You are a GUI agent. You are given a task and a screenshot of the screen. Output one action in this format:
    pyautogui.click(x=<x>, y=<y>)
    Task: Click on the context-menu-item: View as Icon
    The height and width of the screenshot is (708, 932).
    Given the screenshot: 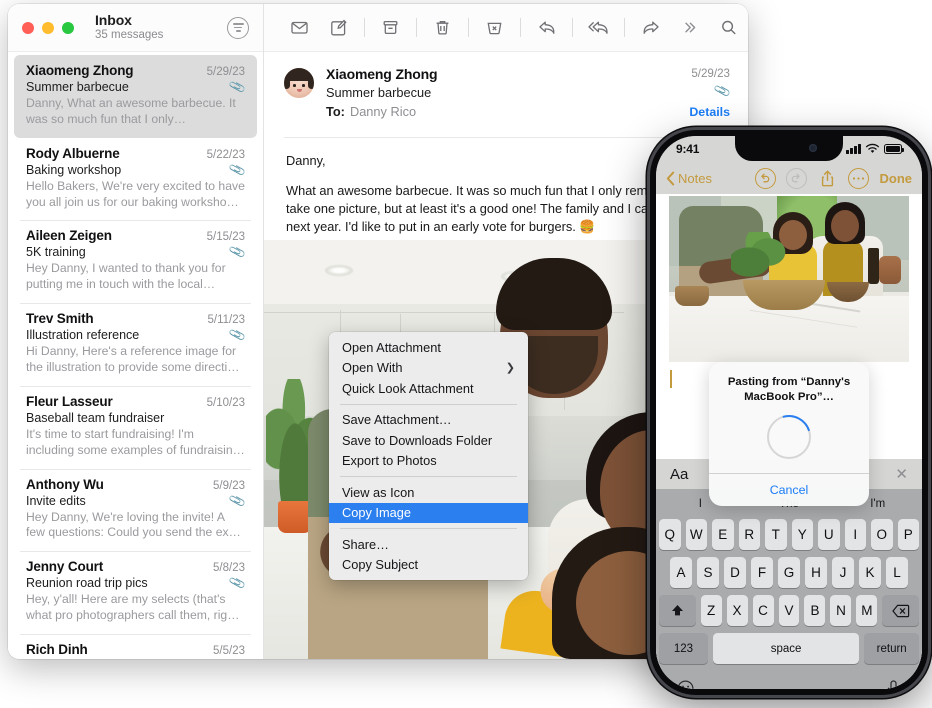 What is the action you would take?
    pyautogui.click(x=428, y=492)
    